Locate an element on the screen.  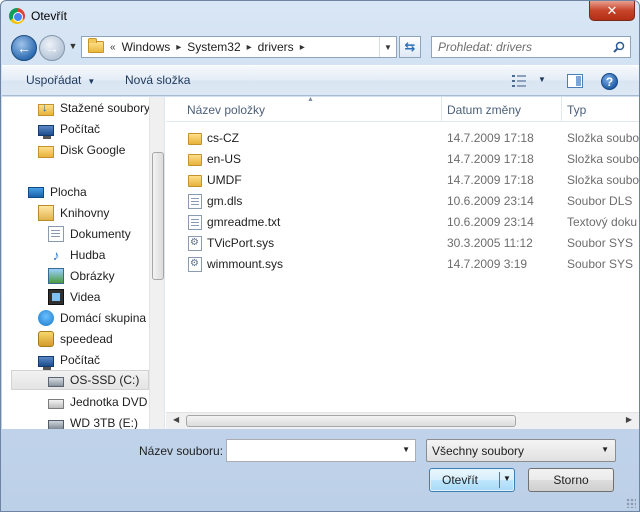
file-row: wimmount.sys 14.7.2009 3:19 Soubor SYS is located at coordinates (402, 264).